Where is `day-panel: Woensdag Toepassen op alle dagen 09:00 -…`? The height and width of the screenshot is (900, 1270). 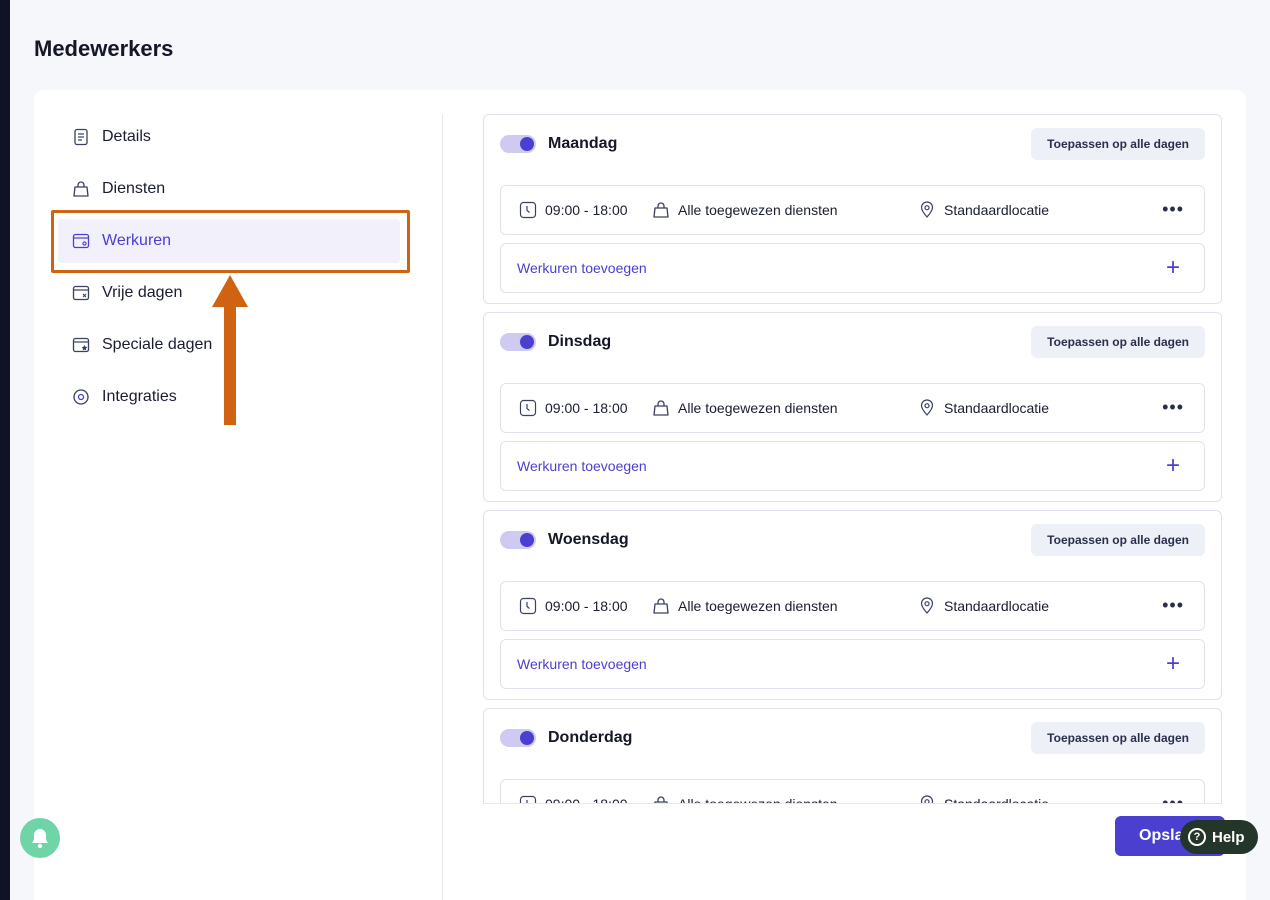 day-panel: Woensdag Toepassen op alle dagen 09:00 -… is located at coordinates (852, 605).